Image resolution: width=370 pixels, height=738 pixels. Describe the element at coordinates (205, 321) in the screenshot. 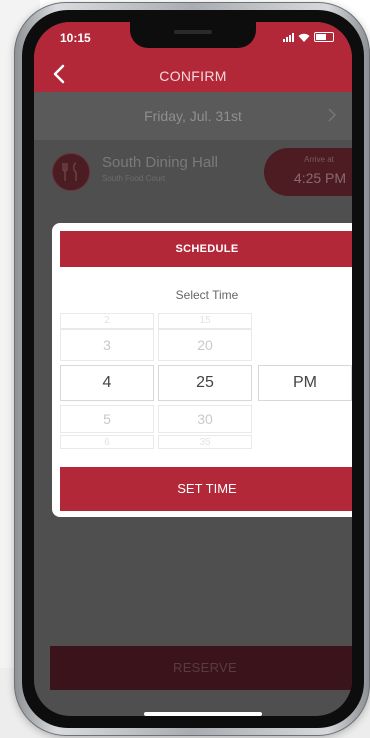

I see `minute-option: 15` at that location.